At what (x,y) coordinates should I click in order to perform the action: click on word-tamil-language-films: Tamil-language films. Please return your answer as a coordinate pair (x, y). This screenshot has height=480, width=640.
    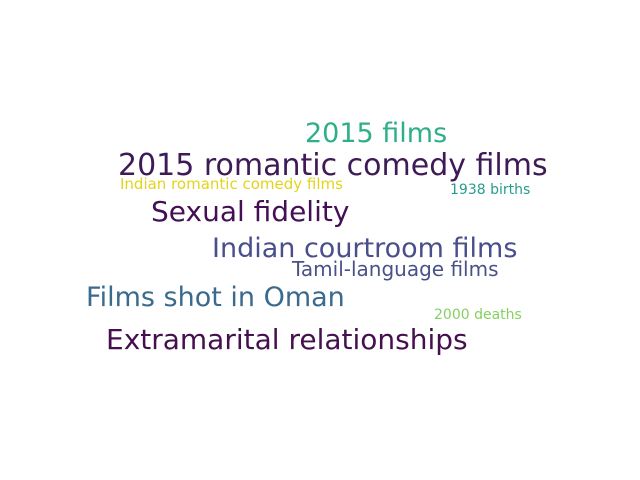
    Looking at the image, I should click on (395, 269).